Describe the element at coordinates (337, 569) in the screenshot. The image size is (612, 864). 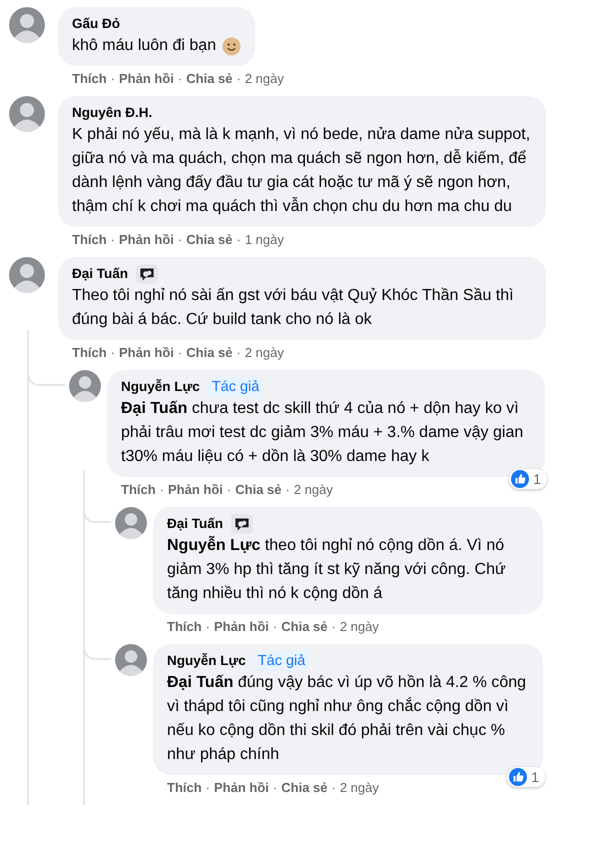
I see `comment-text: Nguyễn Lực theo tôi nghỉ nó cộng dồn á. Vì nó giảm 3% hp thì tăng ít st kỹ năng với công. Chứ tăng nhiều thì nó k cộng dồn á` at that location.